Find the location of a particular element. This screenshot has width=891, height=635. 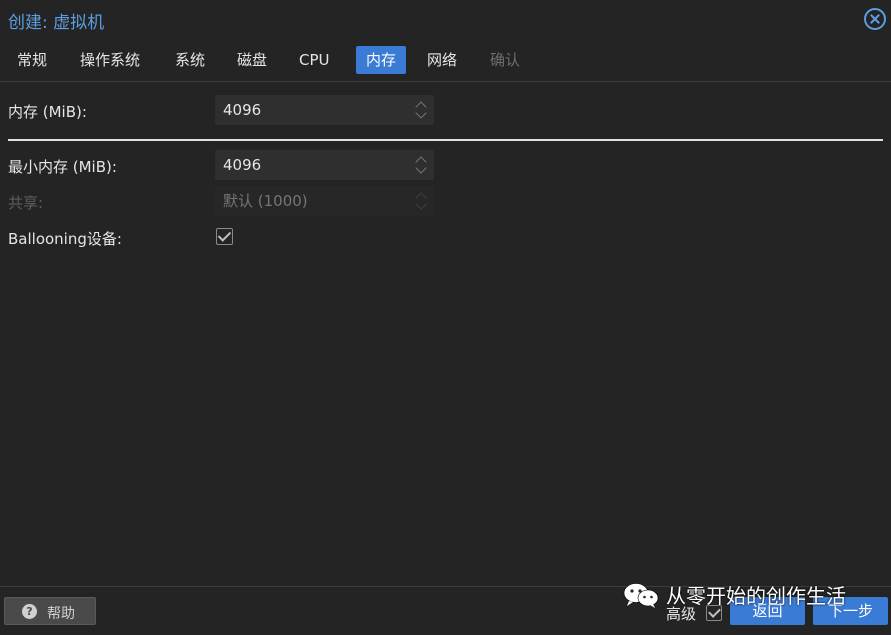

min-memory-input is located at coordinates (310, 165).